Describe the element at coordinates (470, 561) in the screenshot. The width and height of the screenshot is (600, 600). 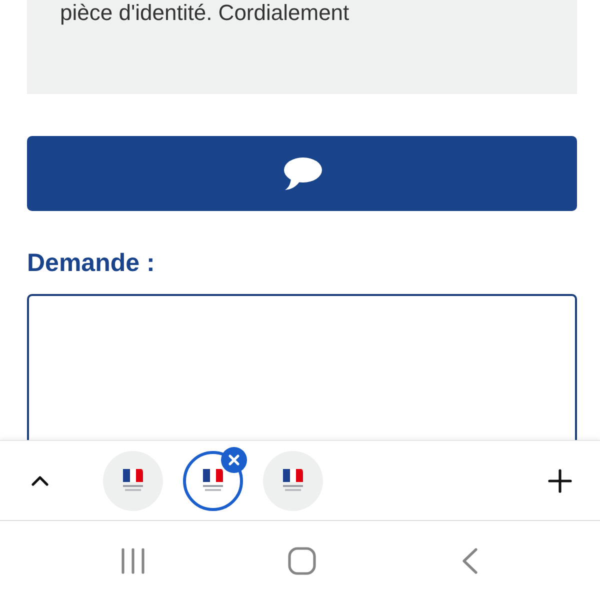
I see `back-icon` at that location.